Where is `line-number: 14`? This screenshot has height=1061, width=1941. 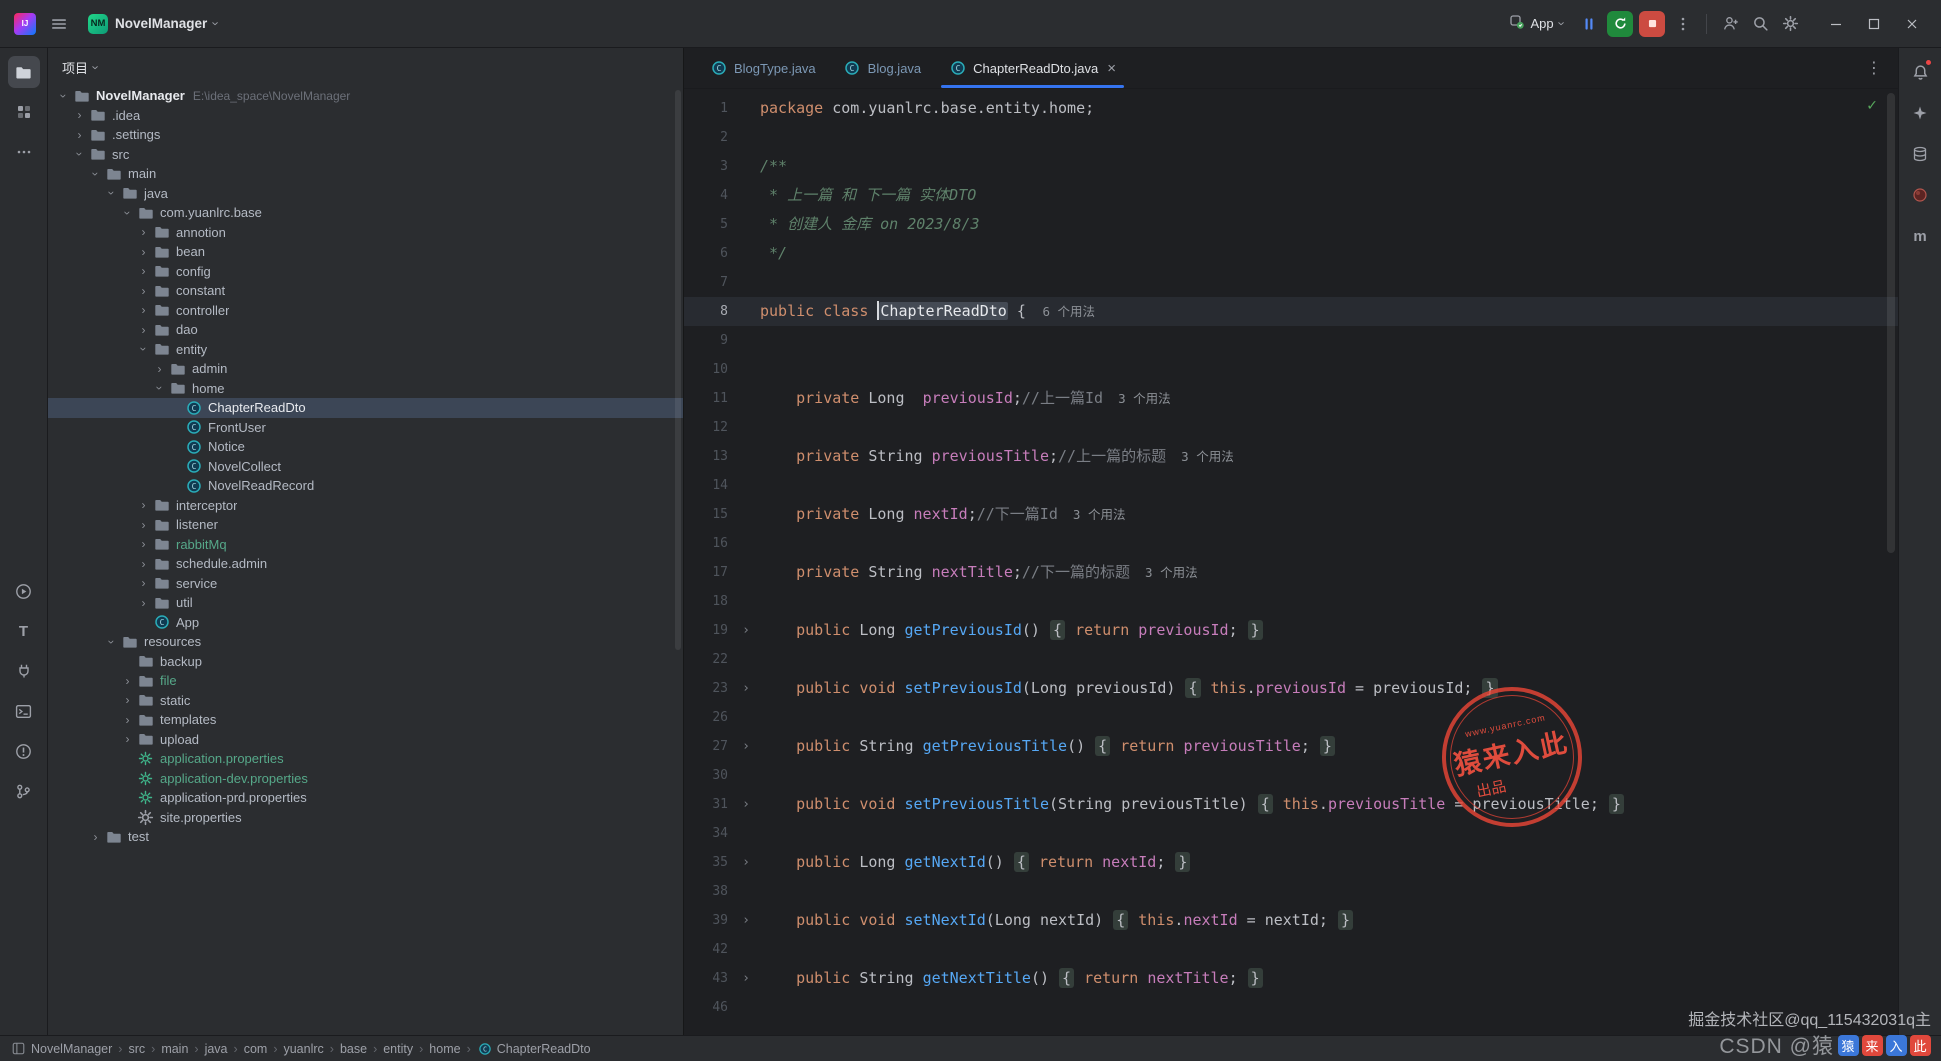 line-number: 14 is located at coordinates (708, 485).